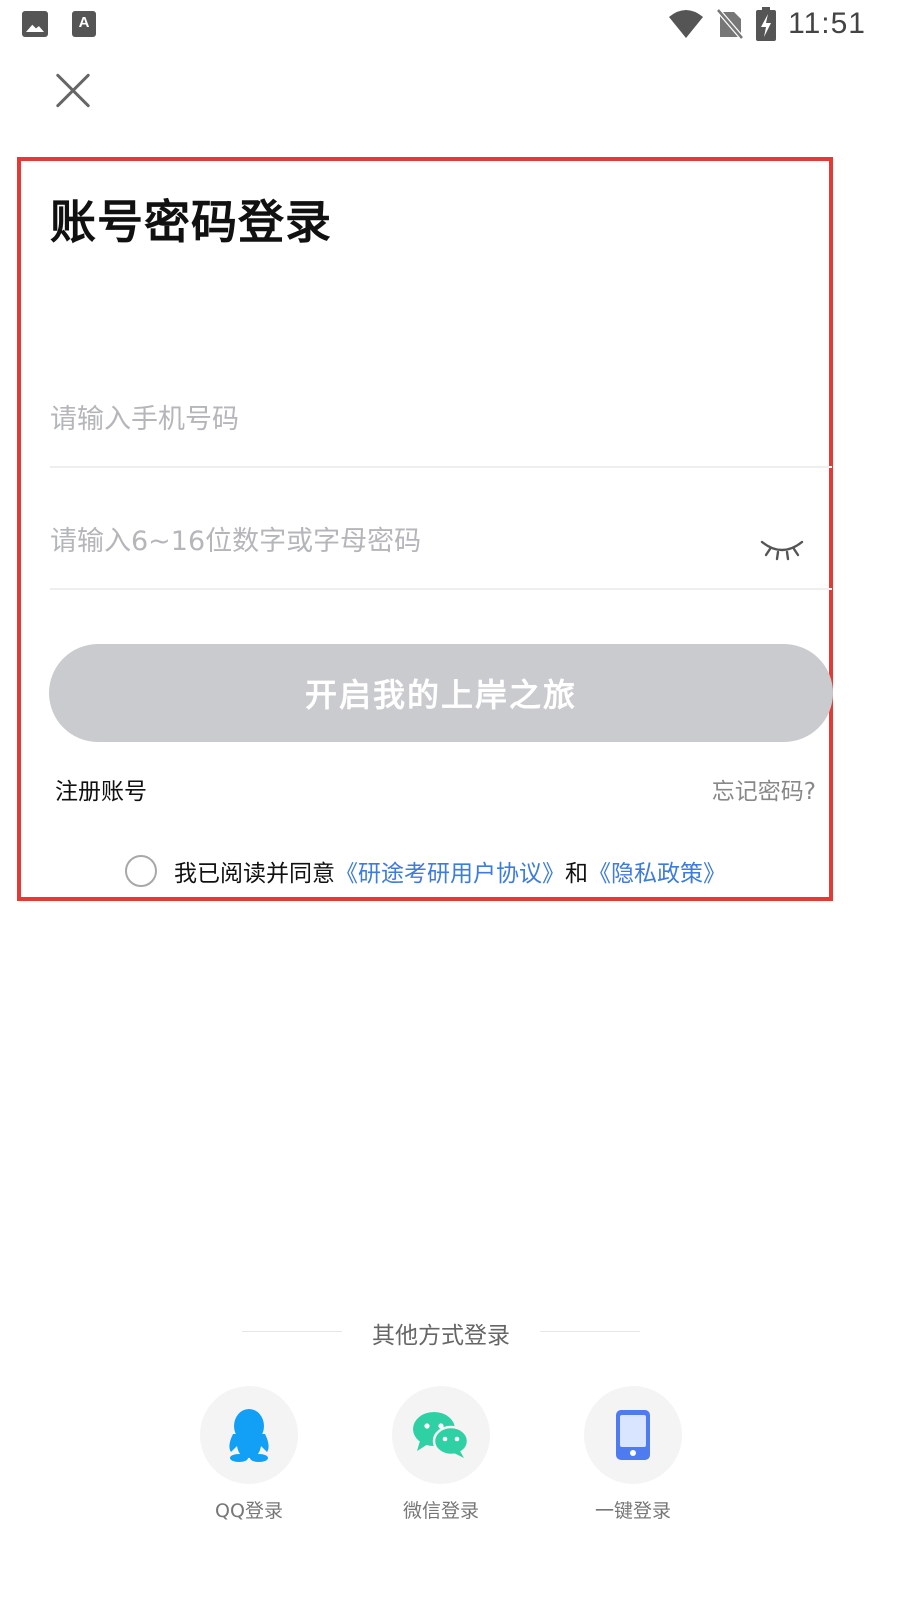 This screenshot has width=900, height=1600. I want to click on qq-login-circle, so click(249, 1435).